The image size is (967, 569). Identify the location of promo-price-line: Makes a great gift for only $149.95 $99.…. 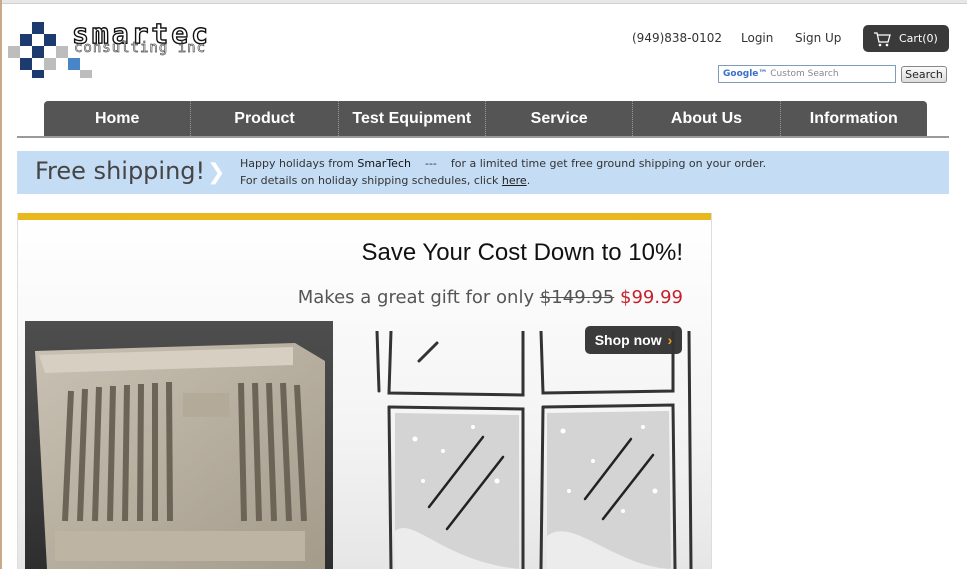
(490, 297).